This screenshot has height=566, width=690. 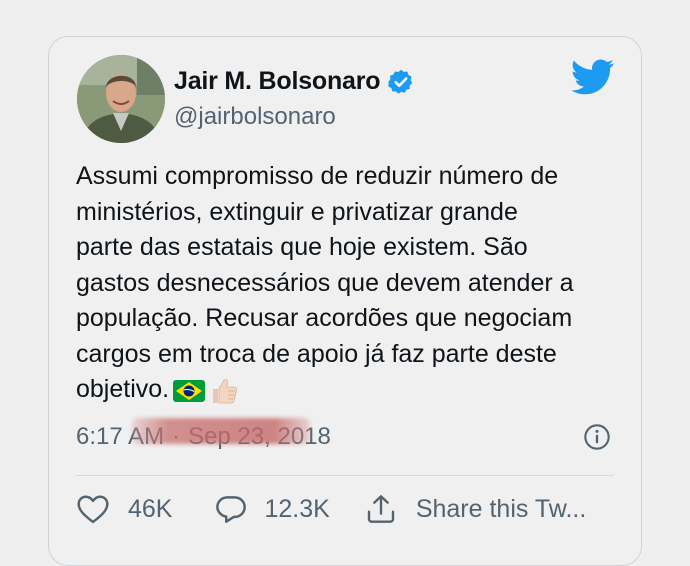 I want to click on like-button: 46K, so click(x=124, y=509).